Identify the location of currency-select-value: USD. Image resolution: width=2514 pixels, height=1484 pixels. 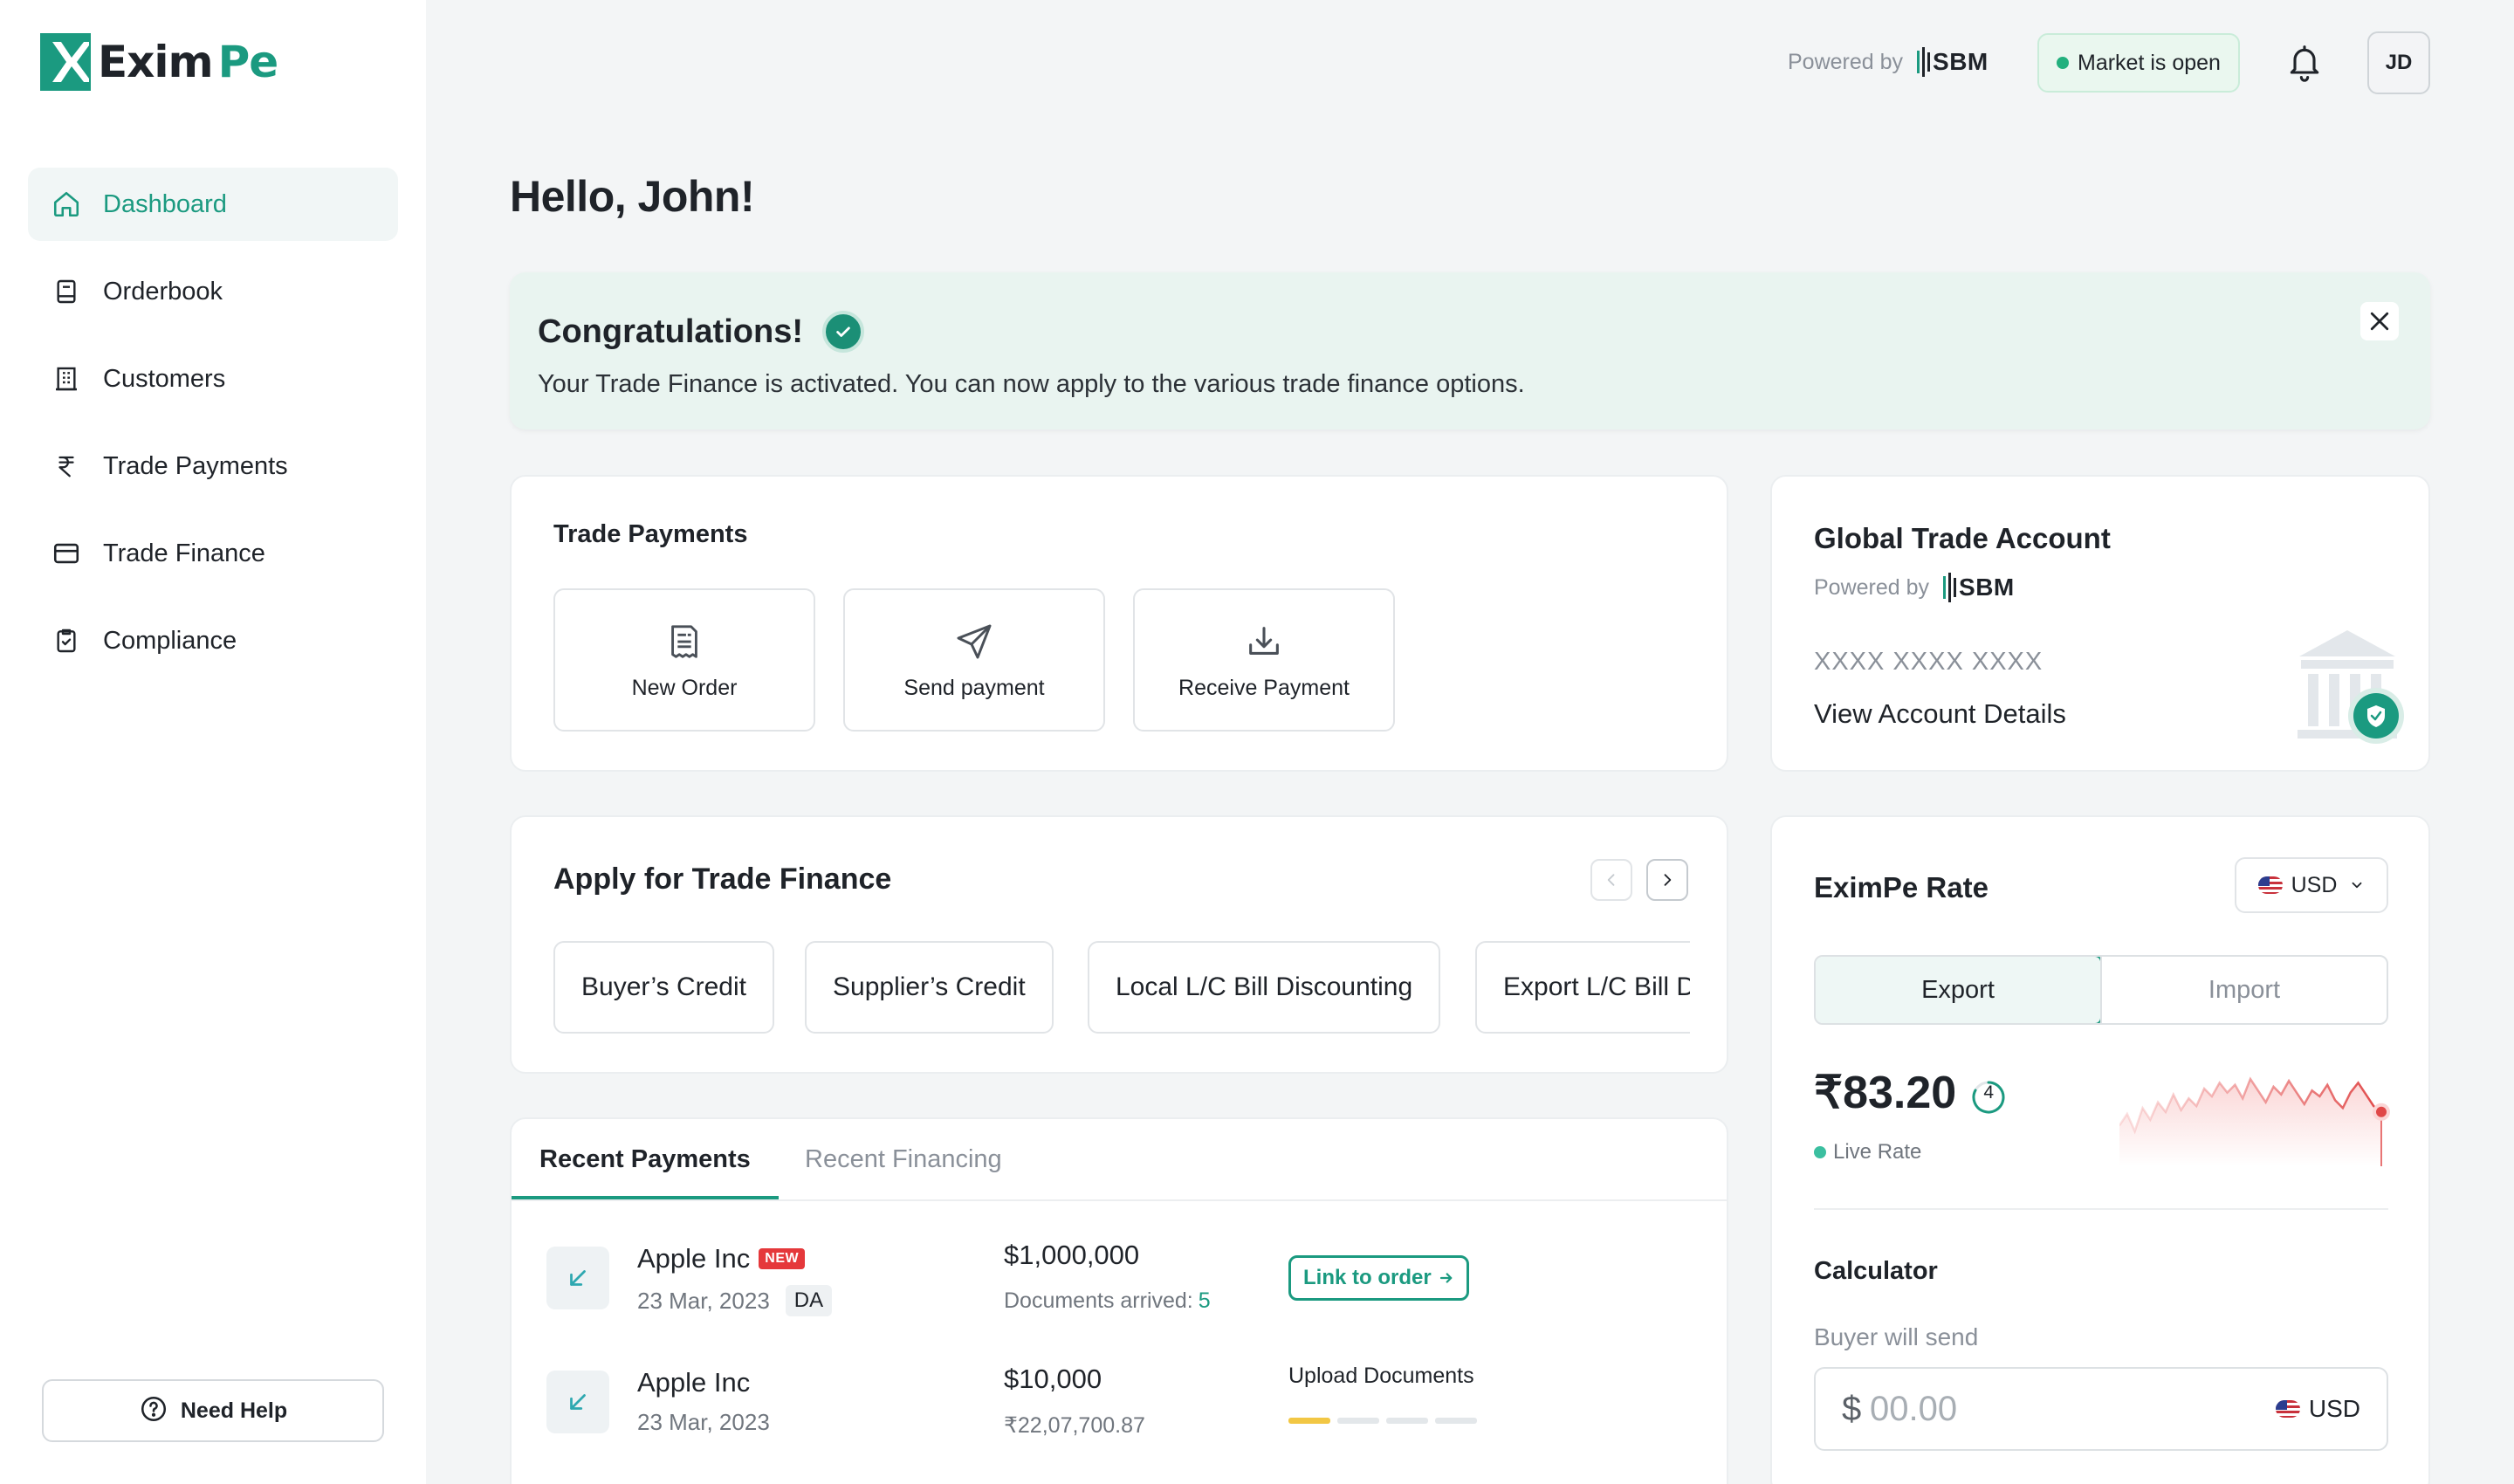
(2314, 884).